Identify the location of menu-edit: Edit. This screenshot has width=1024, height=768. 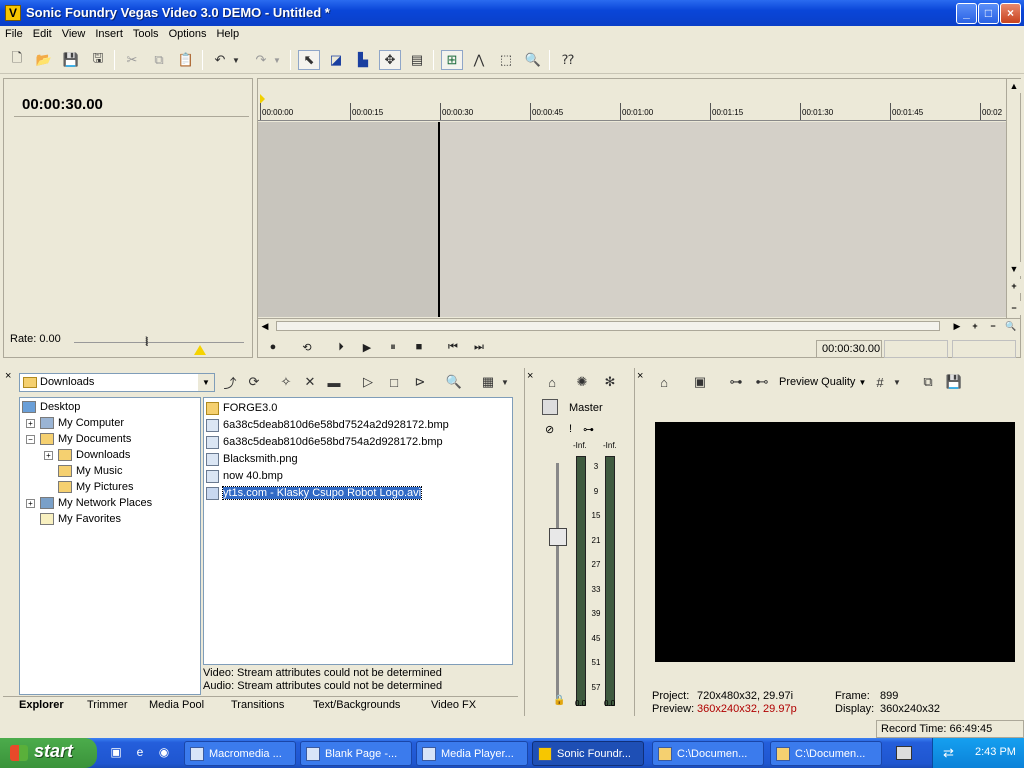
(42, 33).